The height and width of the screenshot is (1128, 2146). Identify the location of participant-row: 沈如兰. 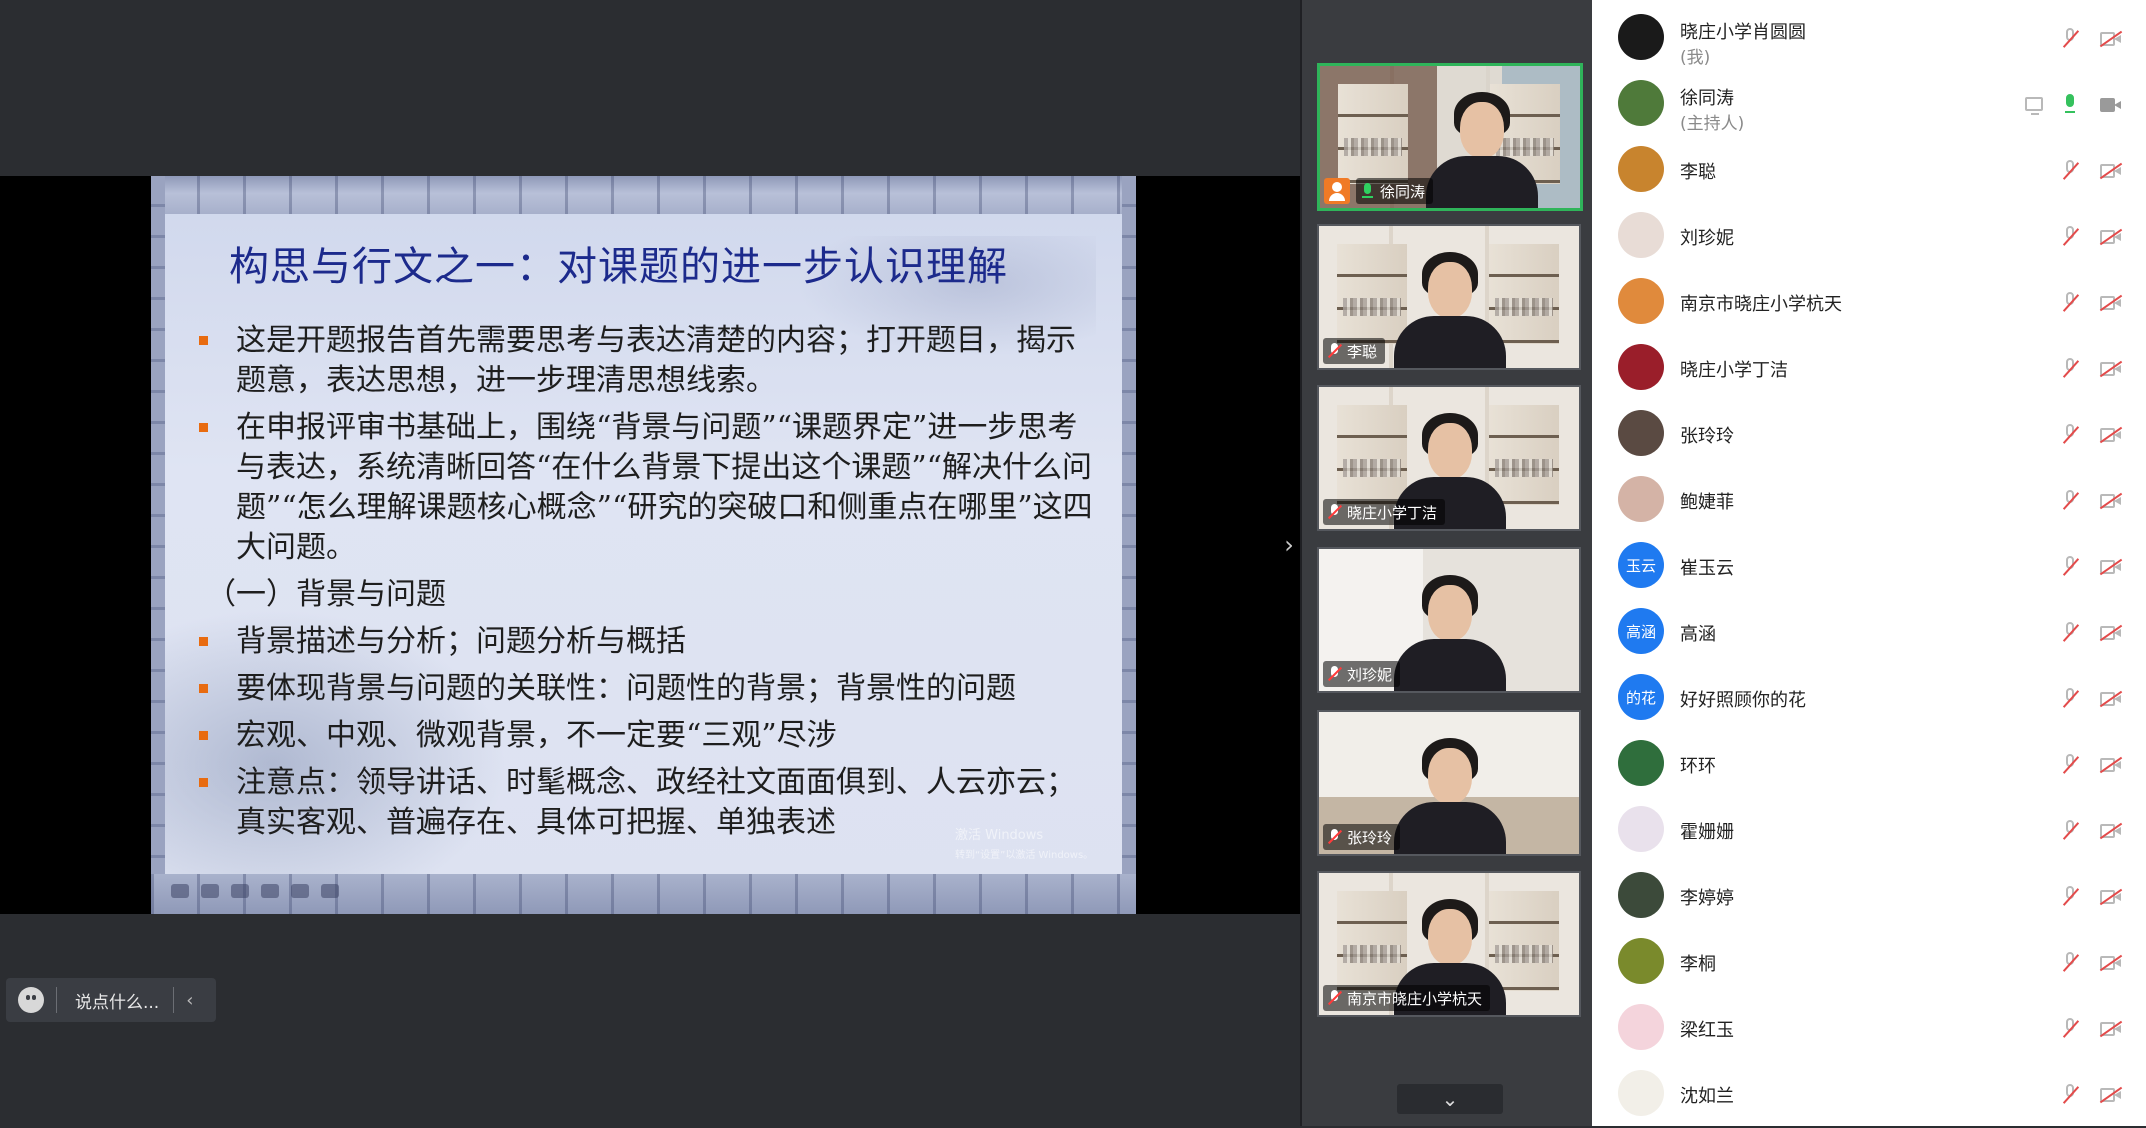
(1869, 1095).